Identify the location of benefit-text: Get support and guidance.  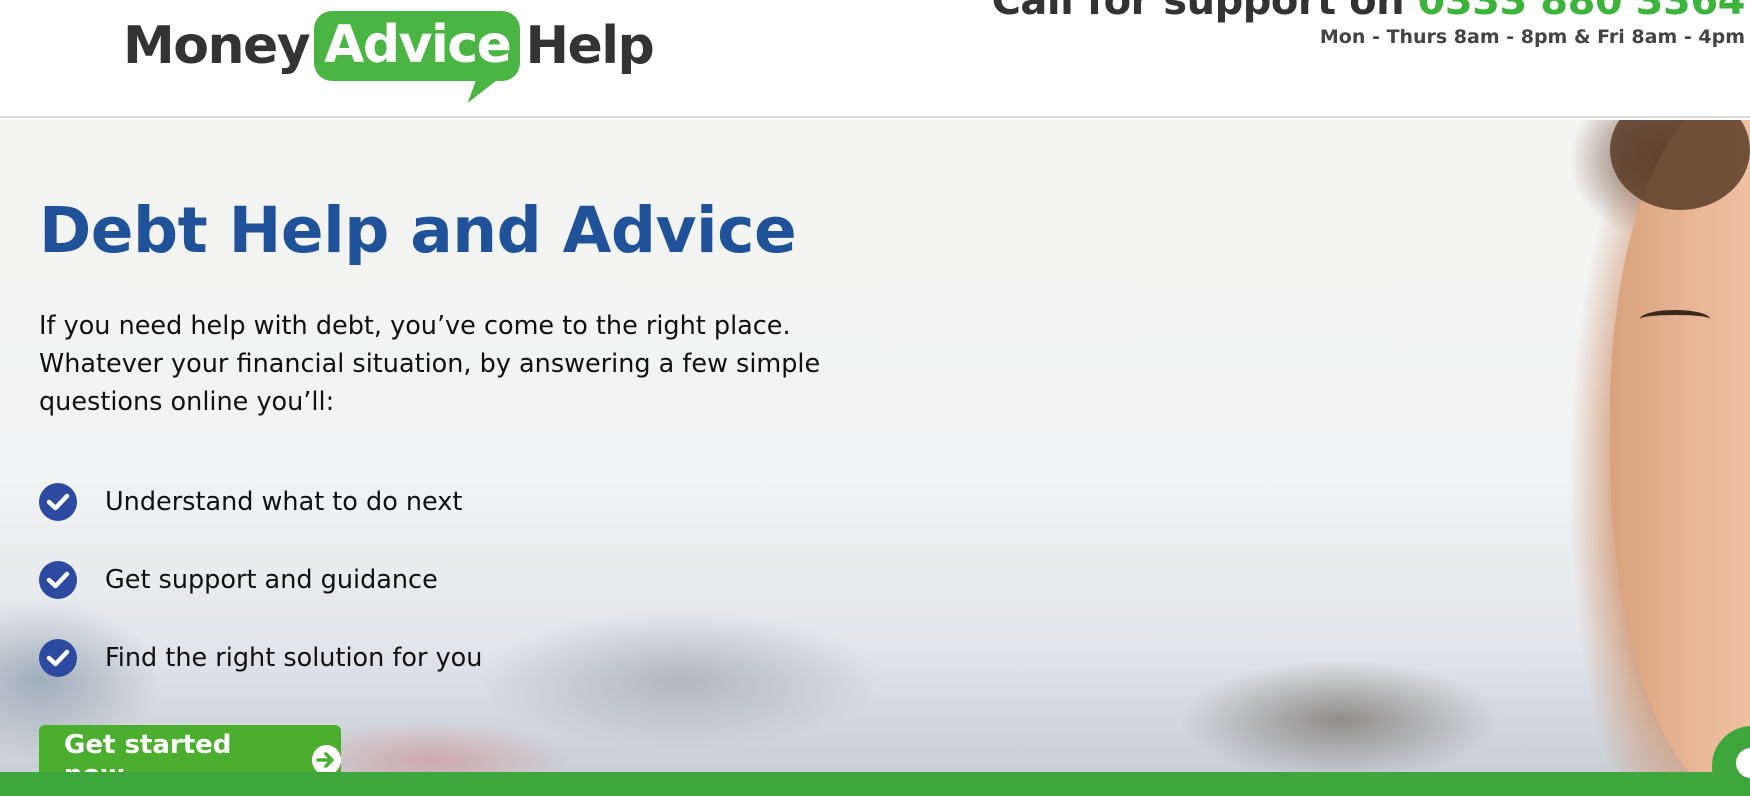
(271, 580).